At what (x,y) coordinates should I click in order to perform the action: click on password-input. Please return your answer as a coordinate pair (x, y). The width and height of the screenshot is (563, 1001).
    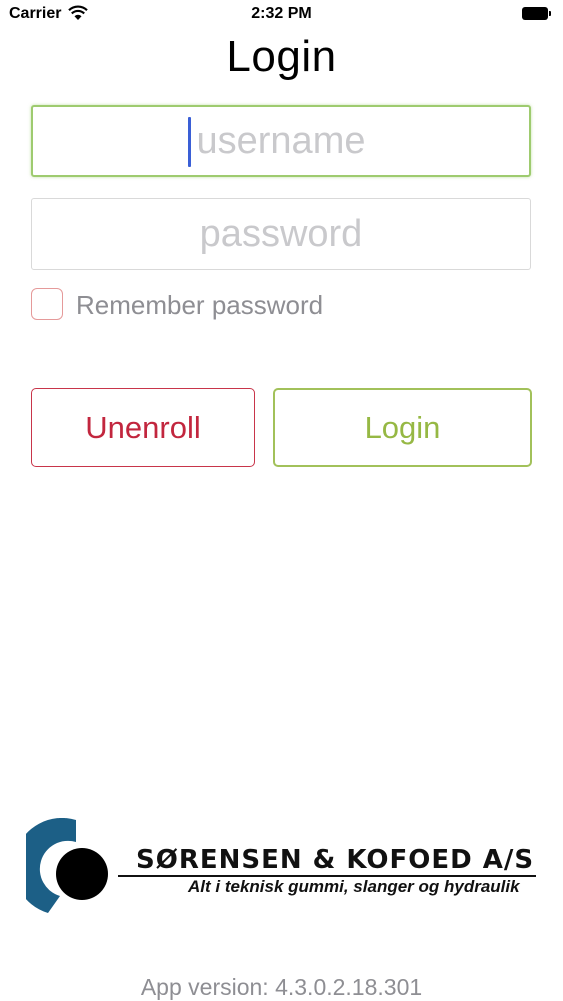
    Looking at the image, I should click on (281, 234).